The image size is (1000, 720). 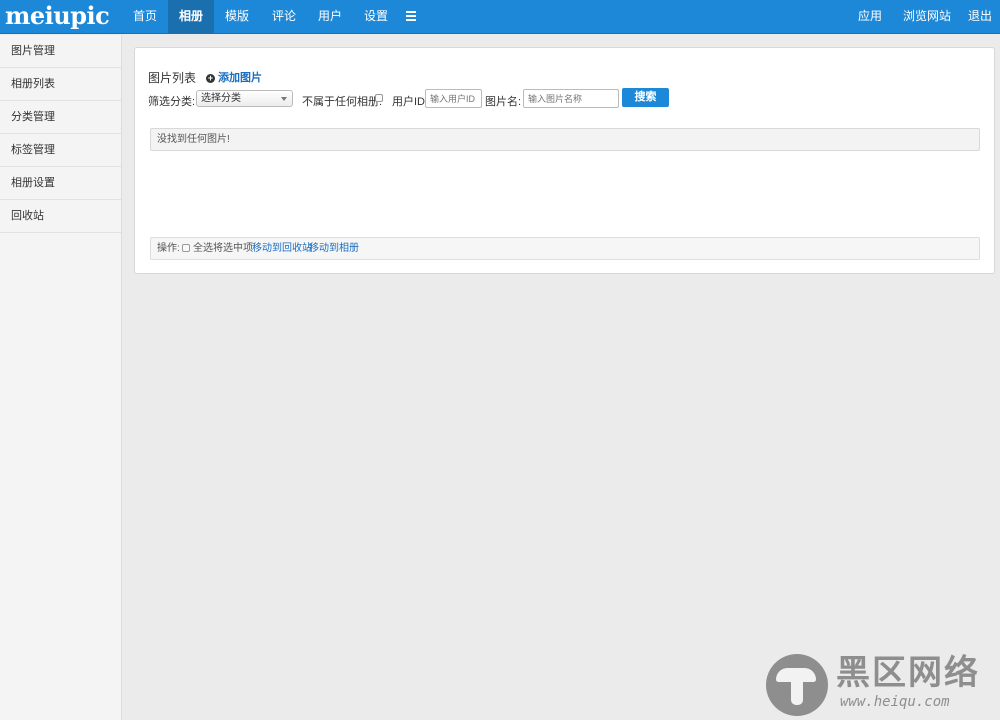 I want to click on selected-items-text: 将选中项, so click(x=233, y=248).